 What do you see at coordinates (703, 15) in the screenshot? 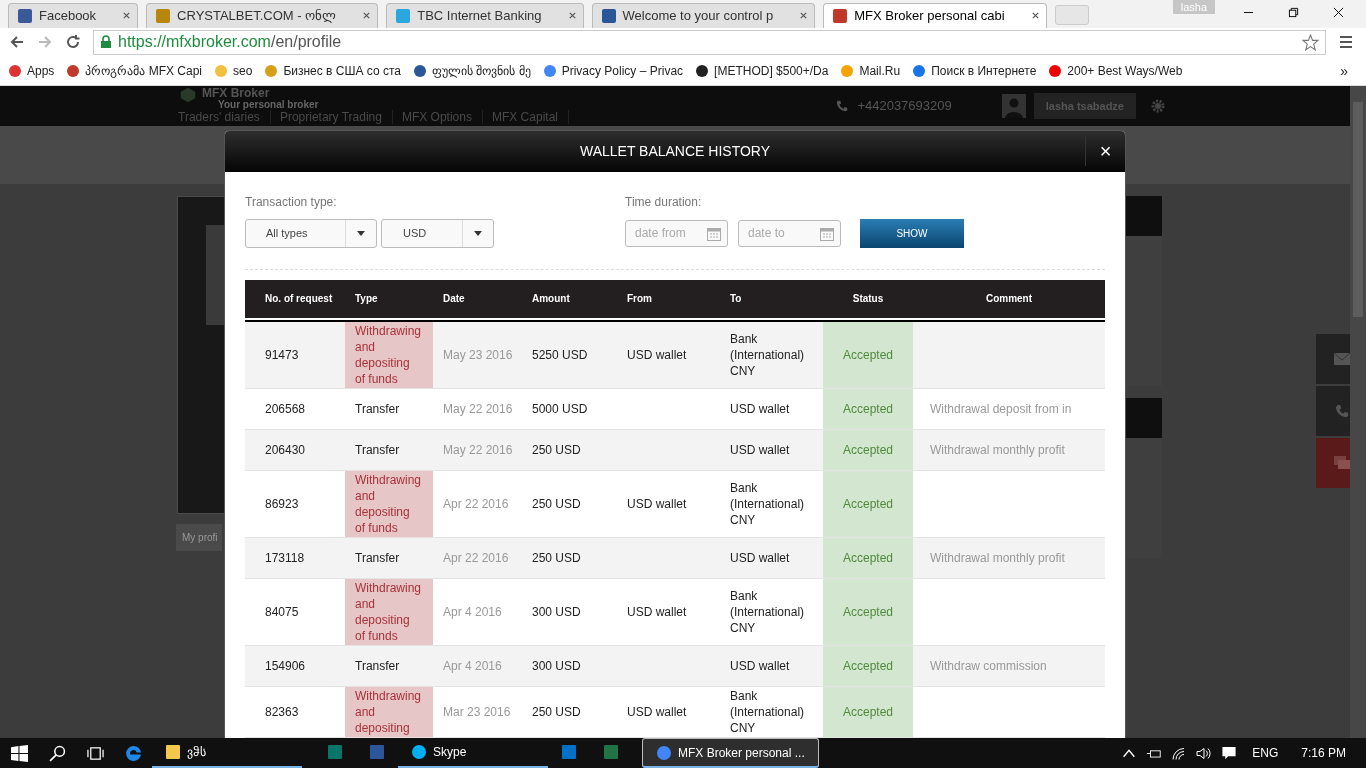
I see `browser-tab: Welcome to your control p` at bounding box center [703, 15].